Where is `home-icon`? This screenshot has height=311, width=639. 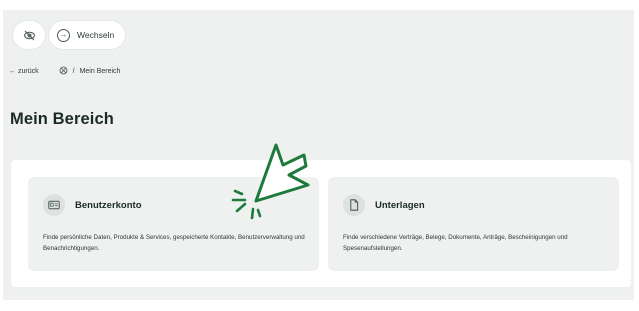
home-icon is located at coordinates (63, 71).